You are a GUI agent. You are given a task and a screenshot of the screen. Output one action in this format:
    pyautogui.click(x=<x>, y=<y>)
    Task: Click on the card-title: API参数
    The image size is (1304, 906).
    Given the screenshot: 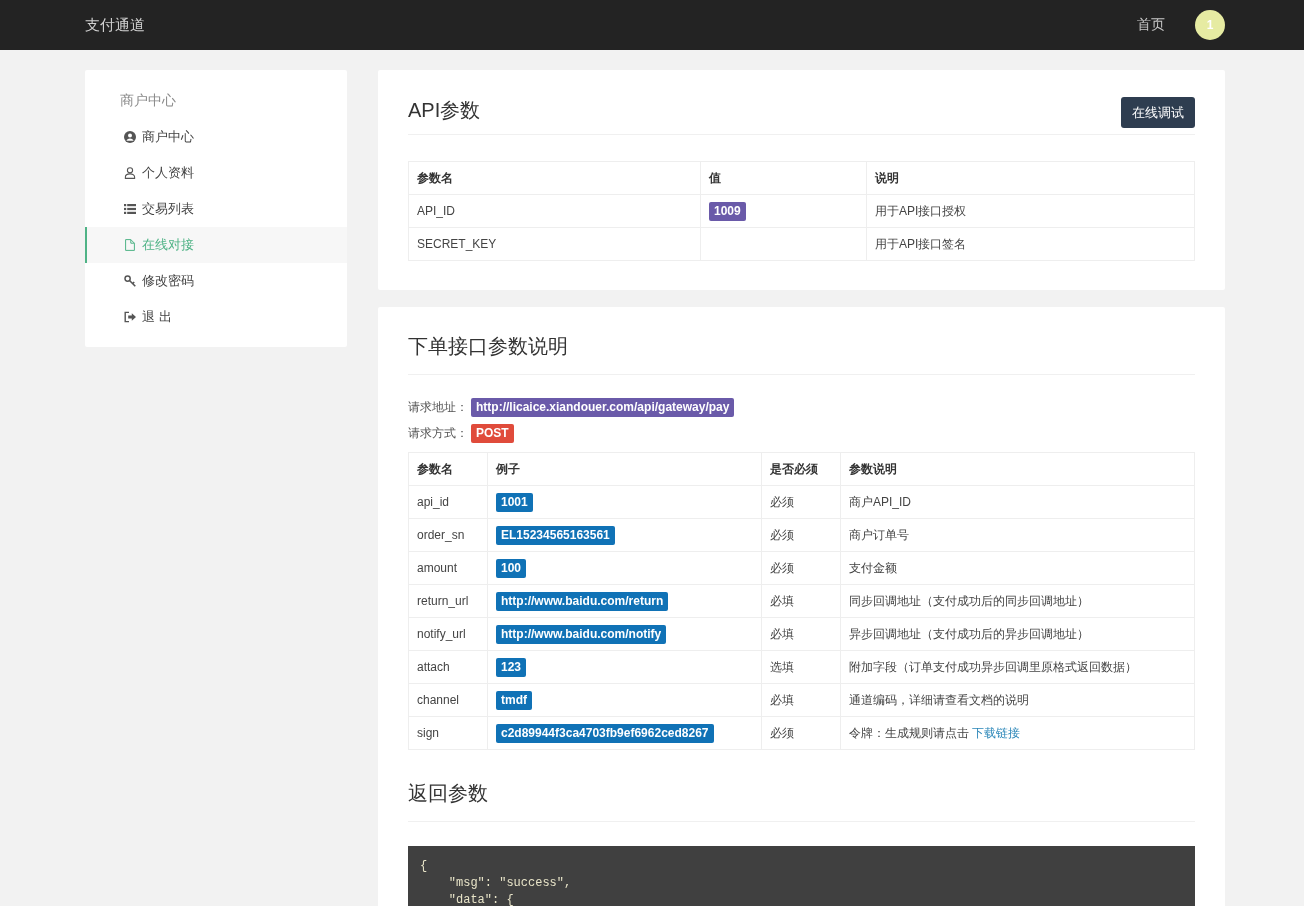 What is the action you would take?
    pyautogui.click(x=444, y=110)
    